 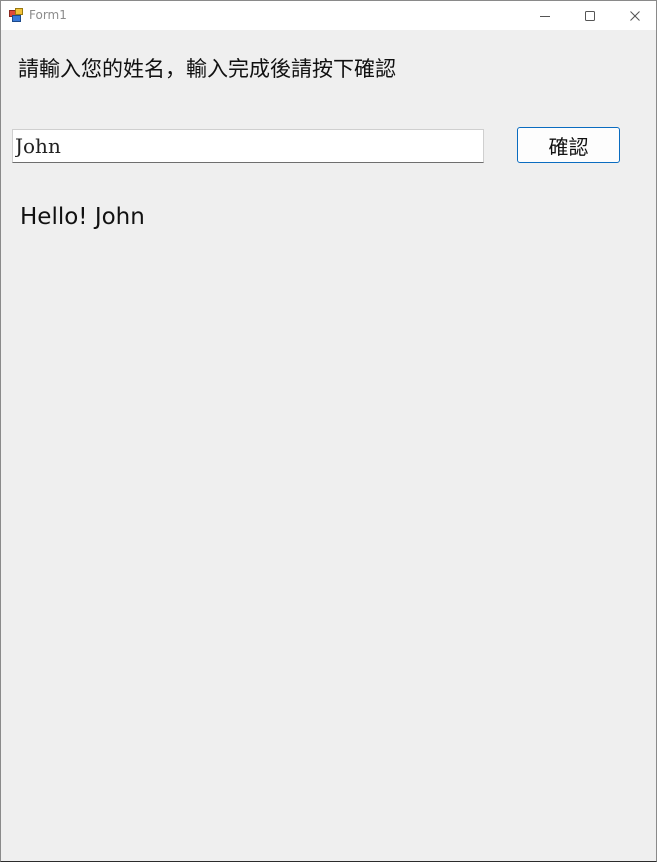 I want to click on minimize-button, so click(x=545, y=15).